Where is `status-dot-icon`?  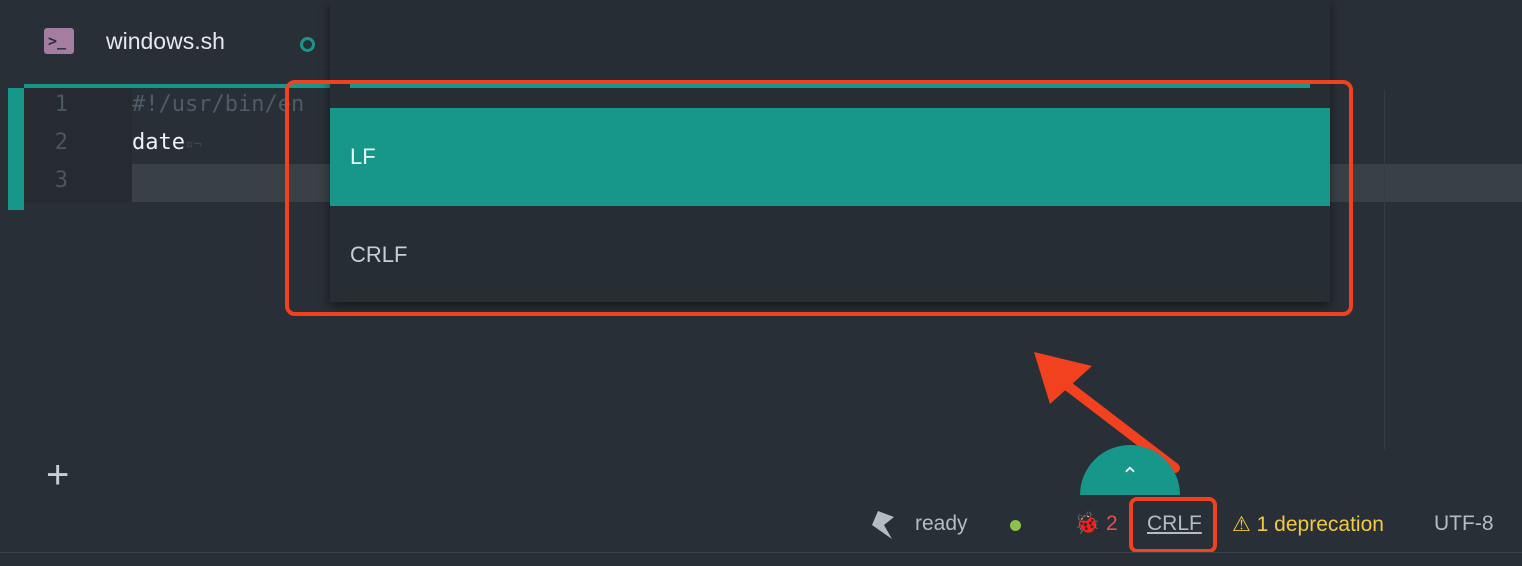
status-dot-icon is located at coordinates (1015, 525).